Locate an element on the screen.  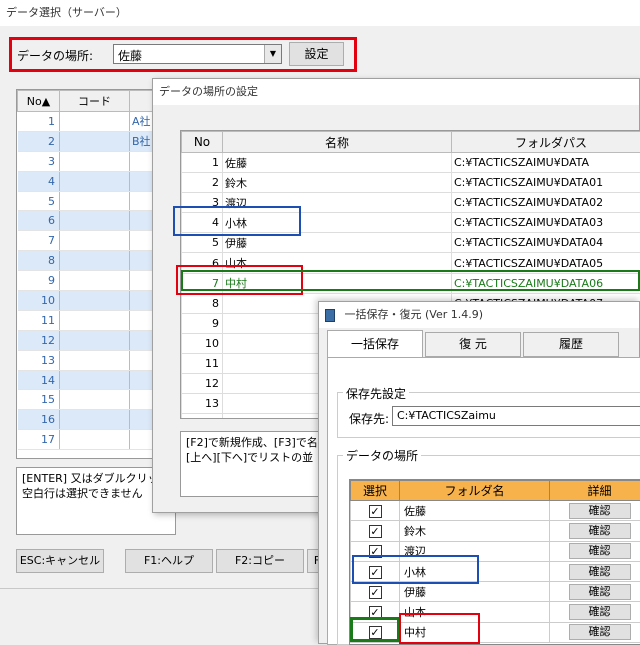
cell-path: C:¥TACTICSZAIMU¥DATA03 is located at coordinates (546, 223).